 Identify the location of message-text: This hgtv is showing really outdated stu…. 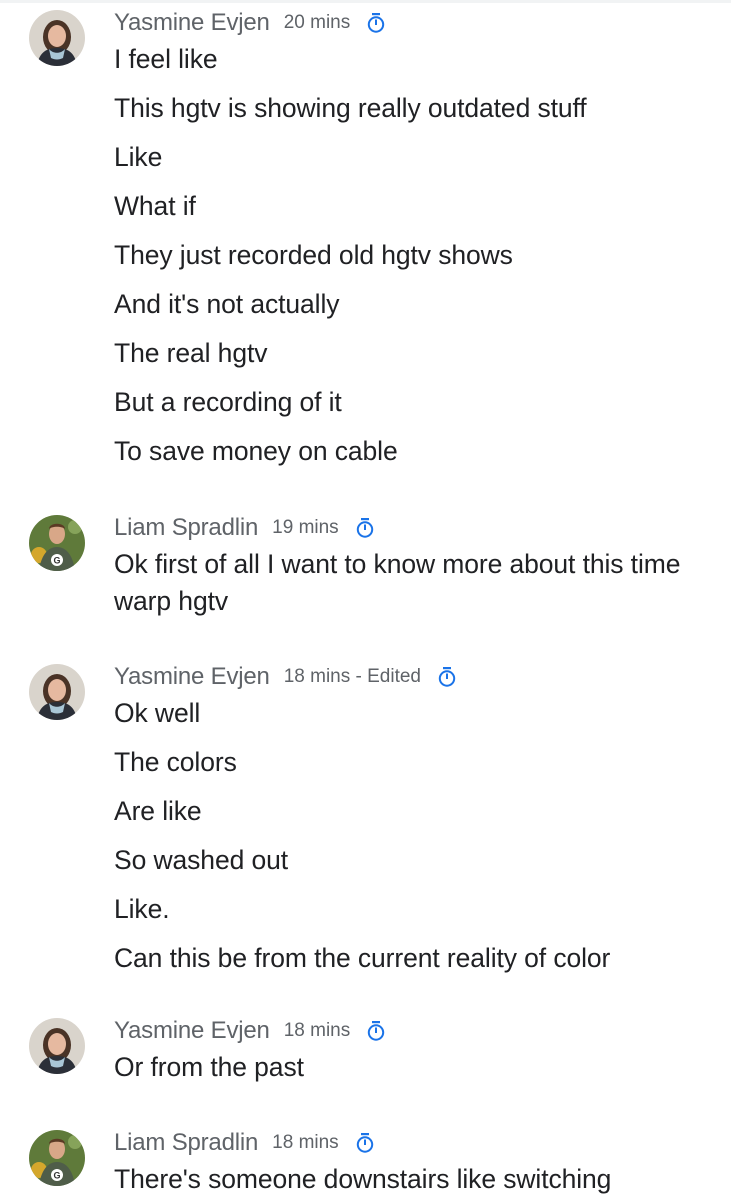
(350, 108).